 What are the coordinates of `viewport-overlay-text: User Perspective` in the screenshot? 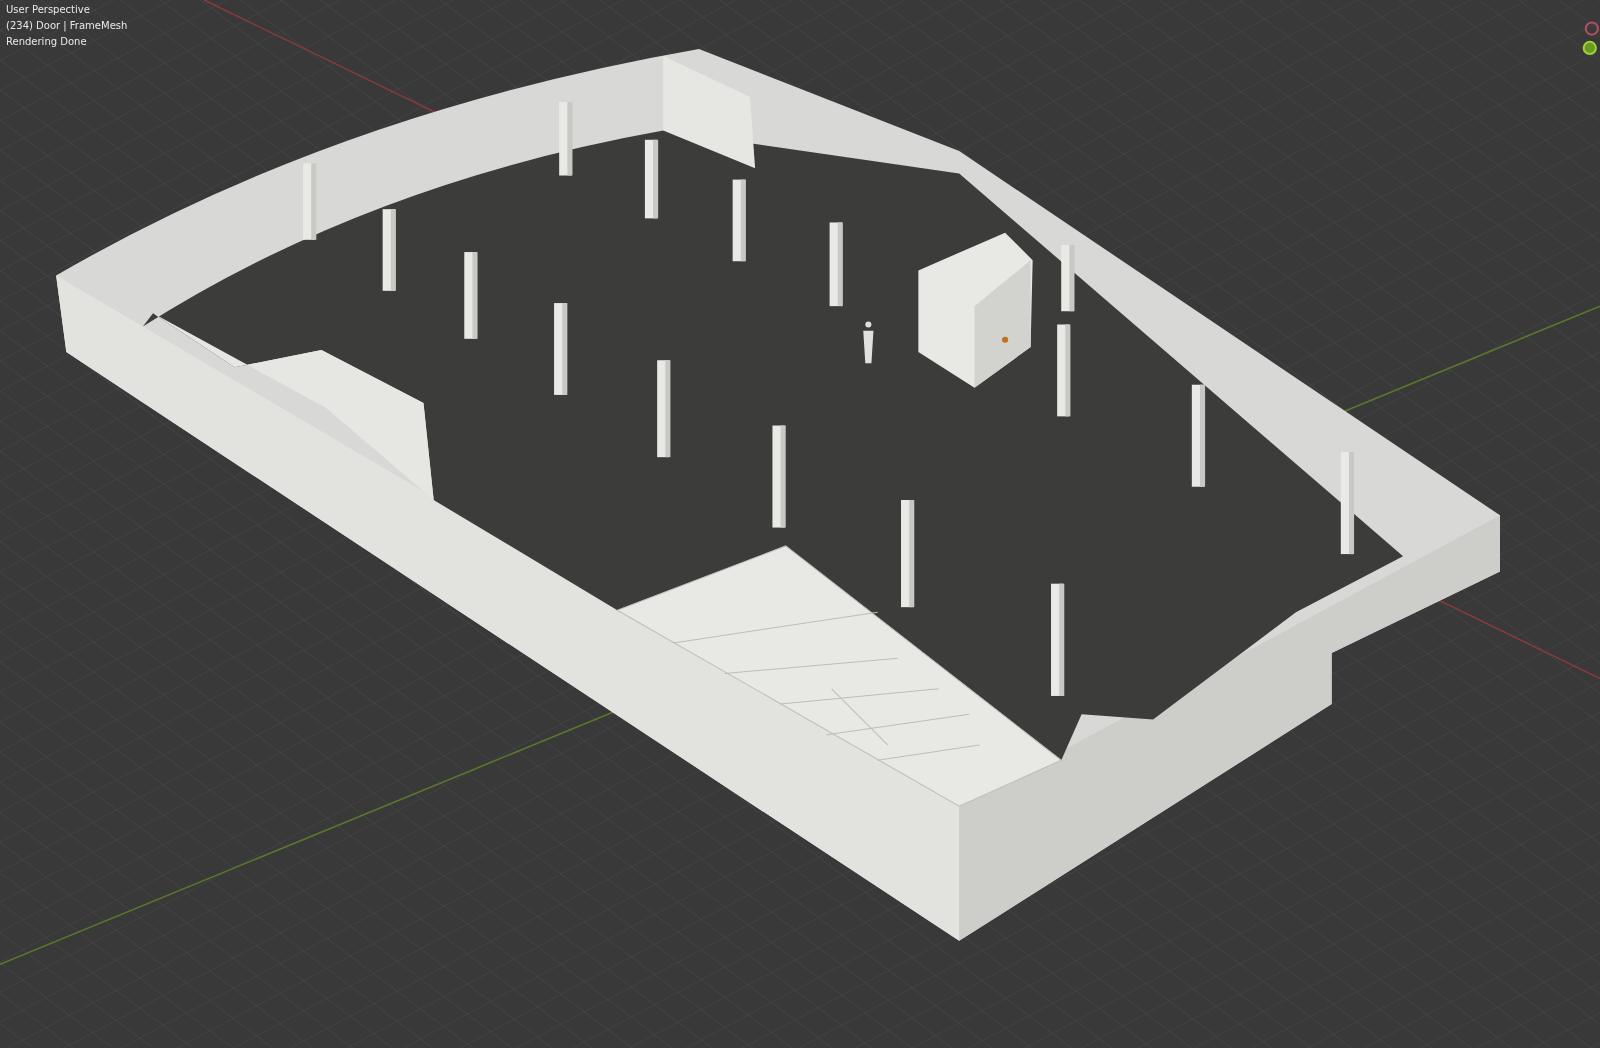 It's located at (48, 10).